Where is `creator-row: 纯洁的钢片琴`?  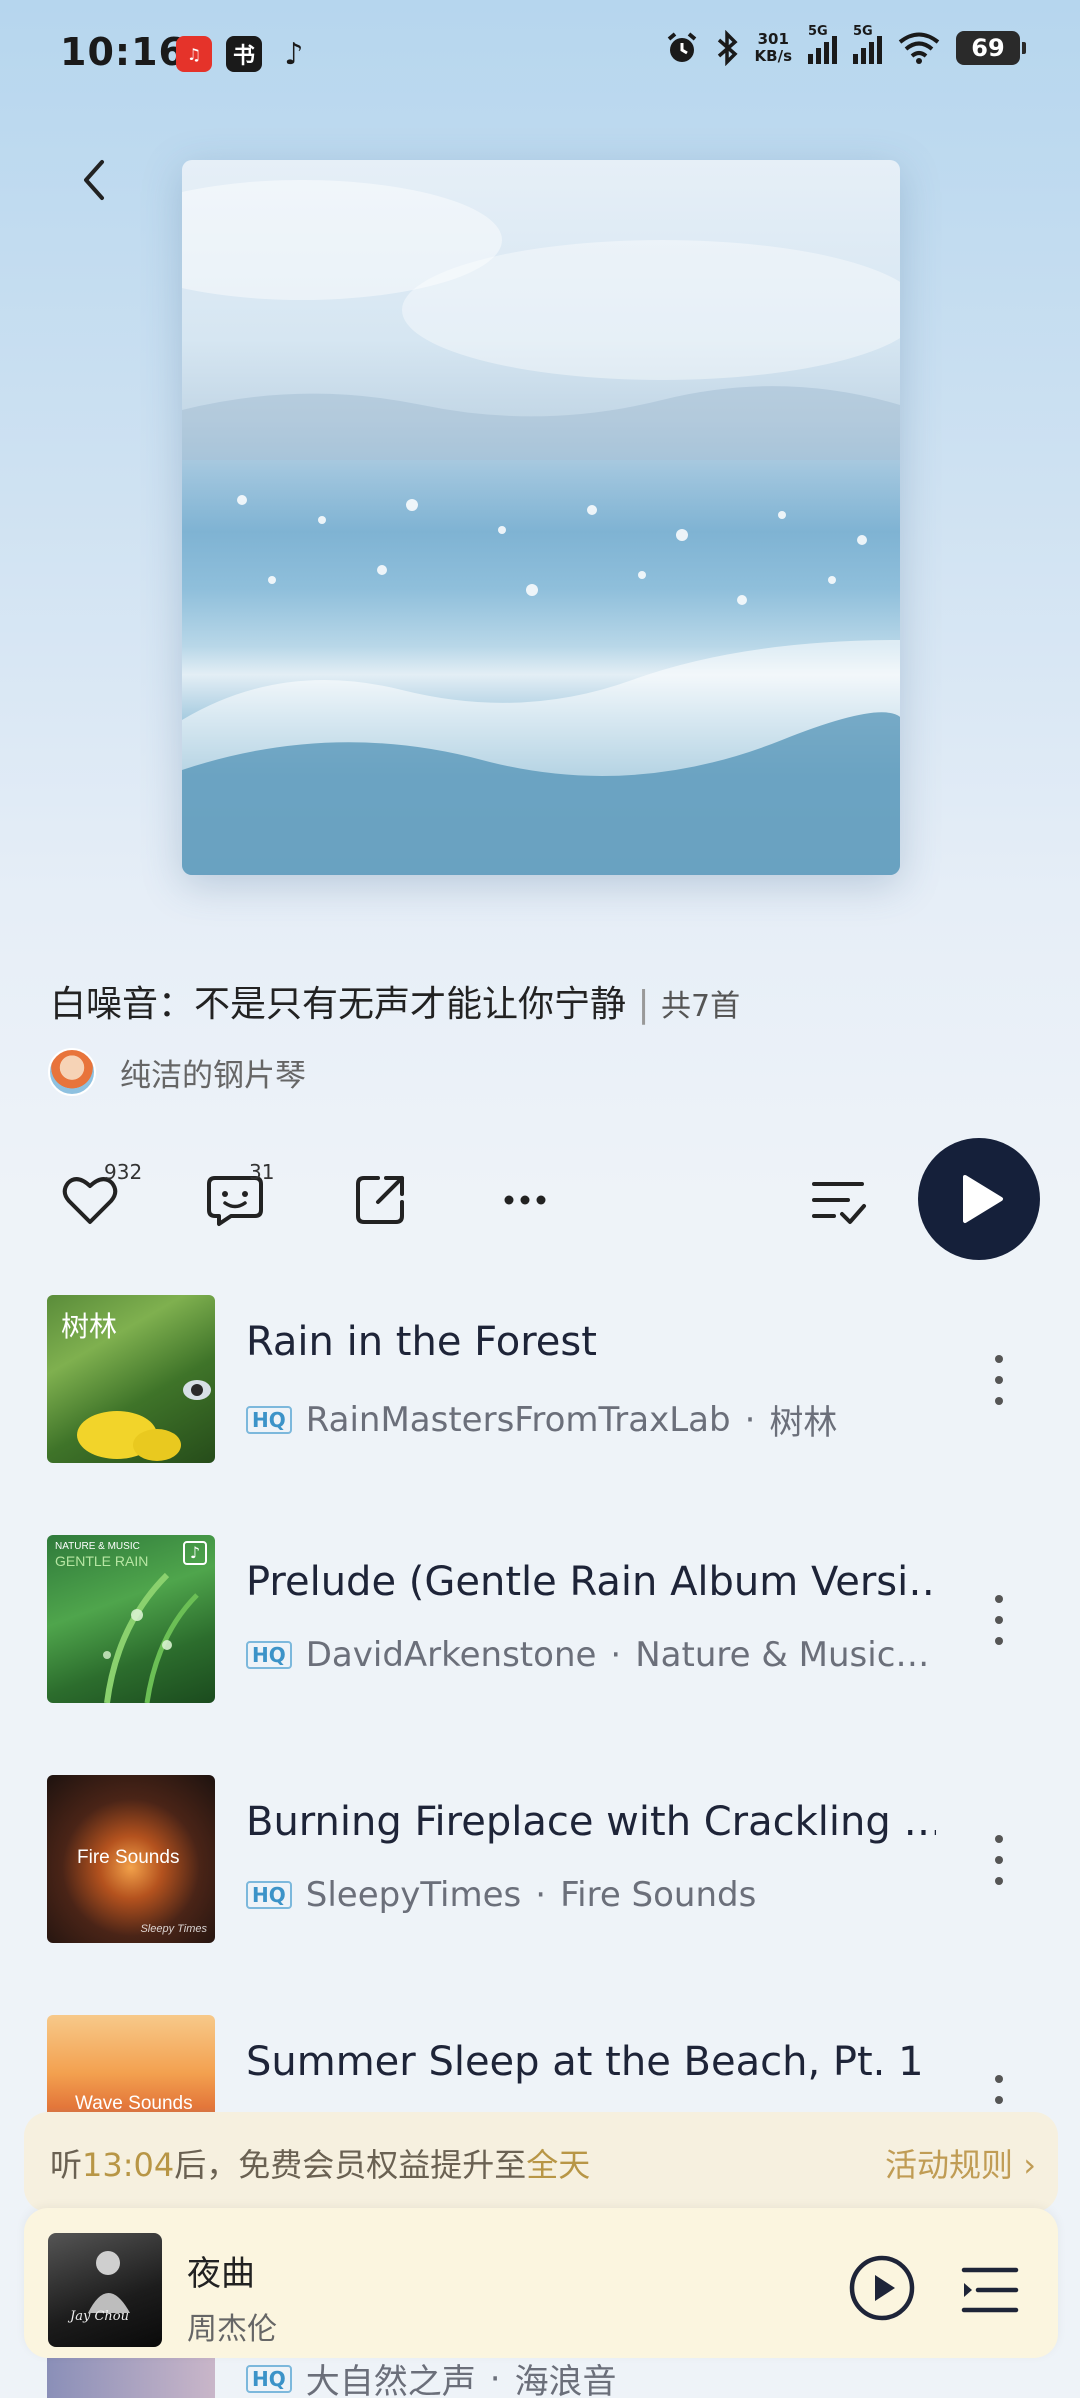 creator-row: 纯洁的钢片琴 is located at coordinates (177, 1072).